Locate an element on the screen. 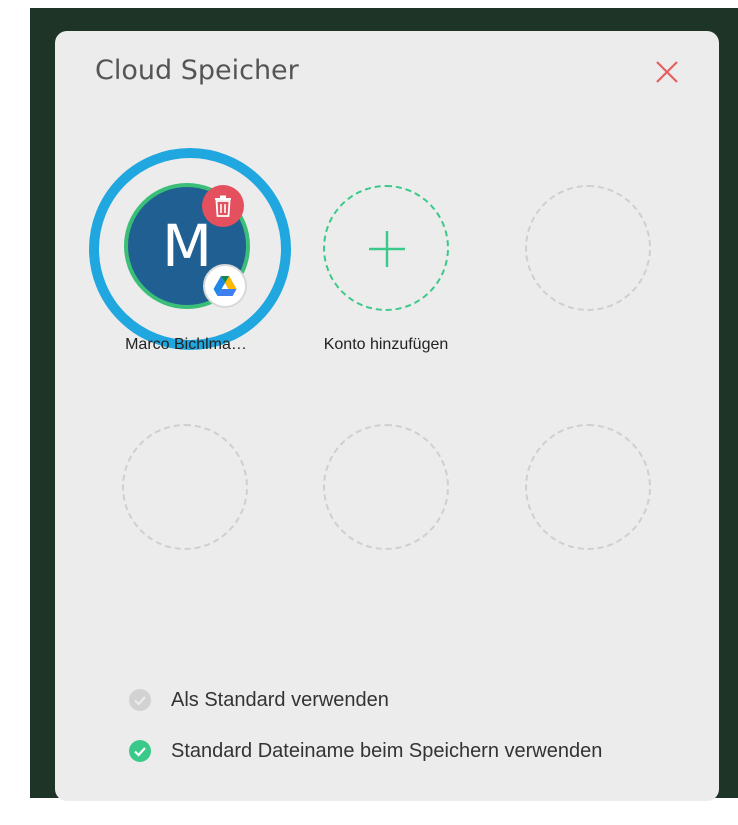 The image size is (738, 825). close-icon is located at coordinates (667, 72).